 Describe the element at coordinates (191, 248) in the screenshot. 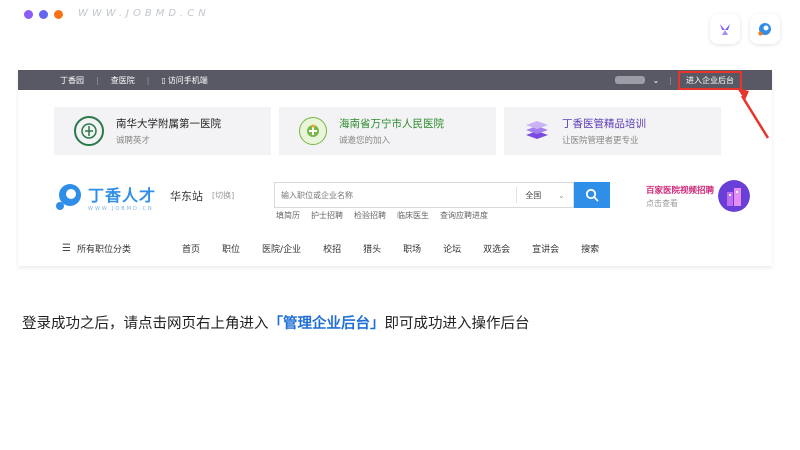

I see `menu-item: 首页` at that location.